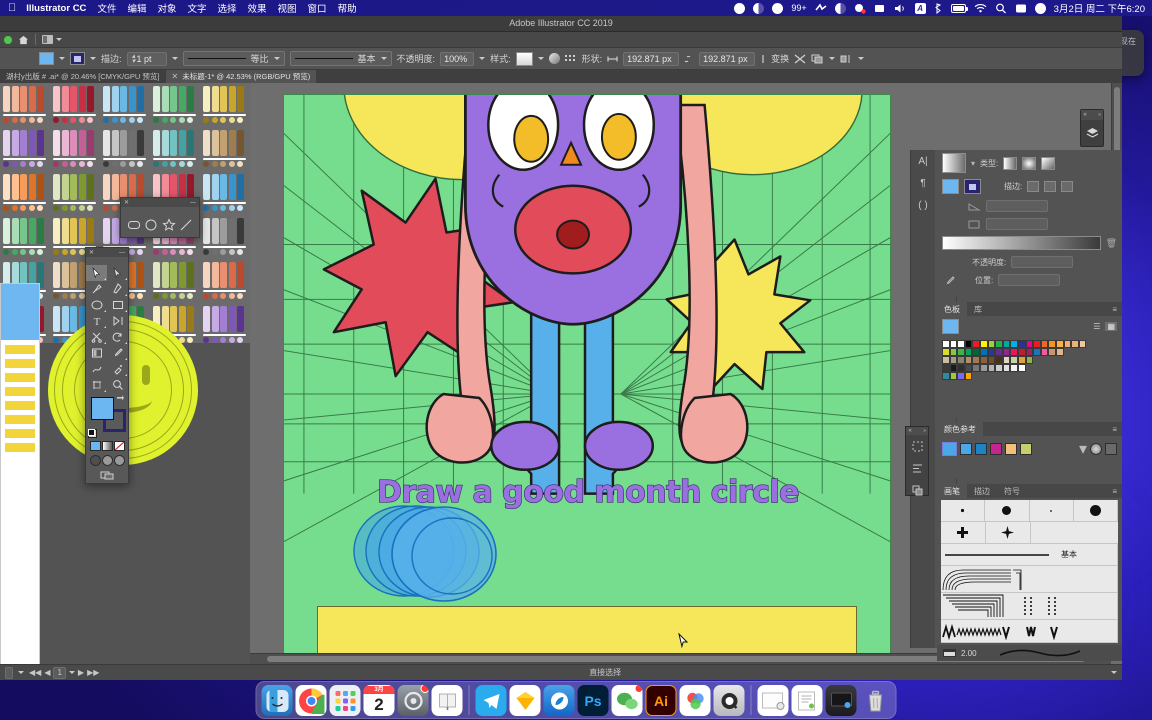 The image size is (1152, 720). What do you see at coordinates (340, 58) in the screenshot?
I see `brush-definition-select: 基本` at bounding box center [340, 58].